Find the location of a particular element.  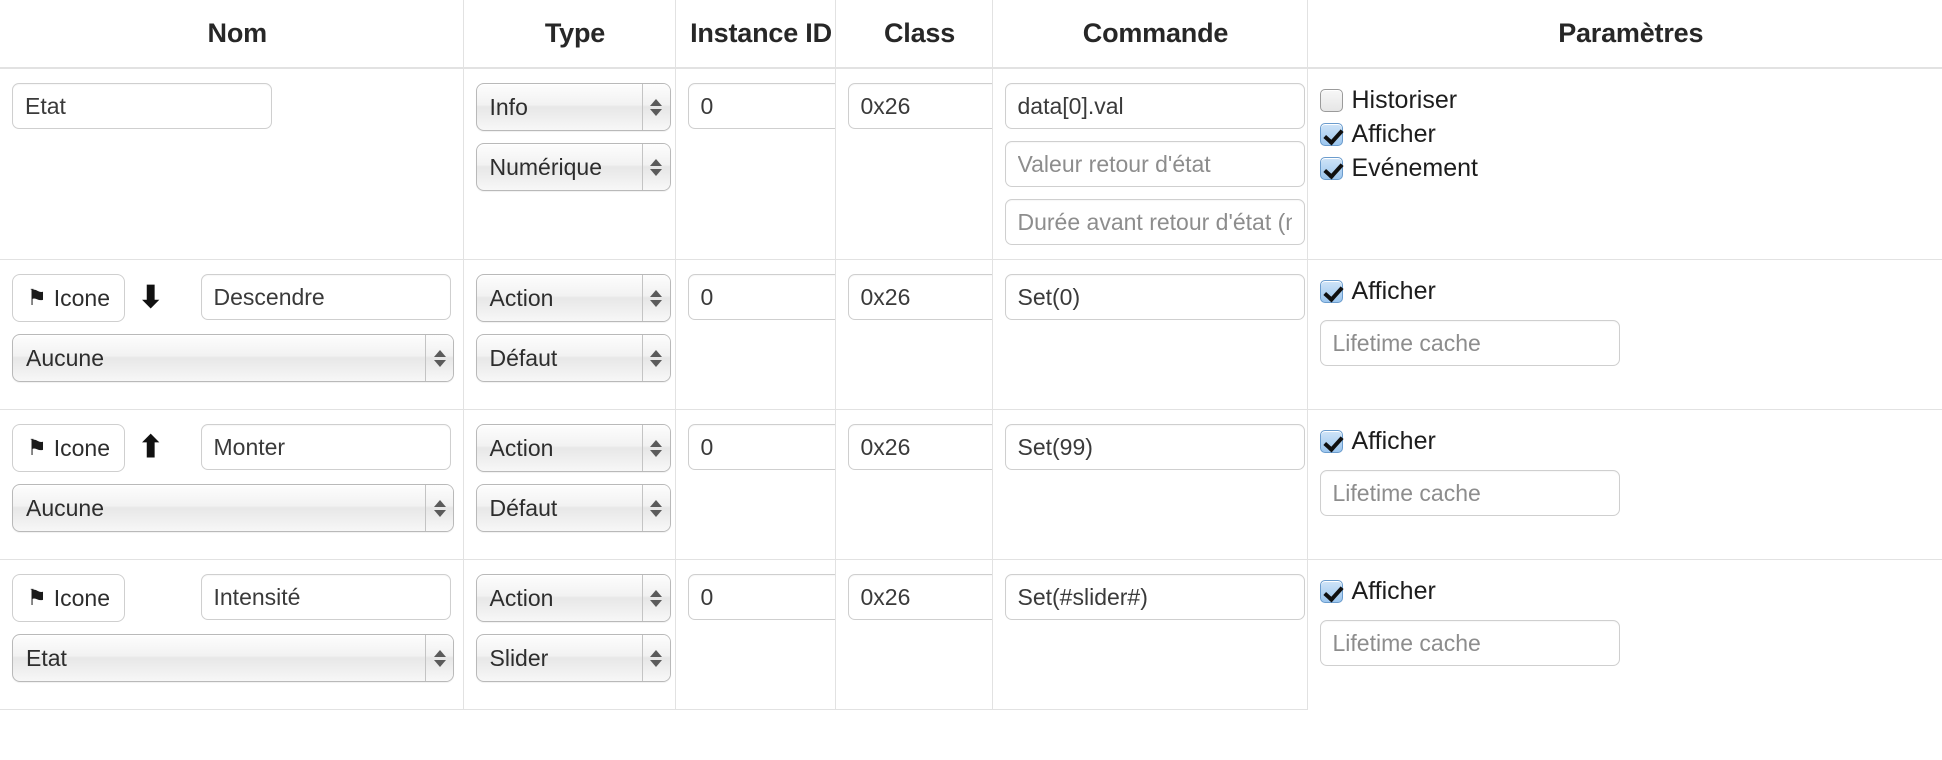

type-subtype-select: Slider is located at coordinates (573, 658).